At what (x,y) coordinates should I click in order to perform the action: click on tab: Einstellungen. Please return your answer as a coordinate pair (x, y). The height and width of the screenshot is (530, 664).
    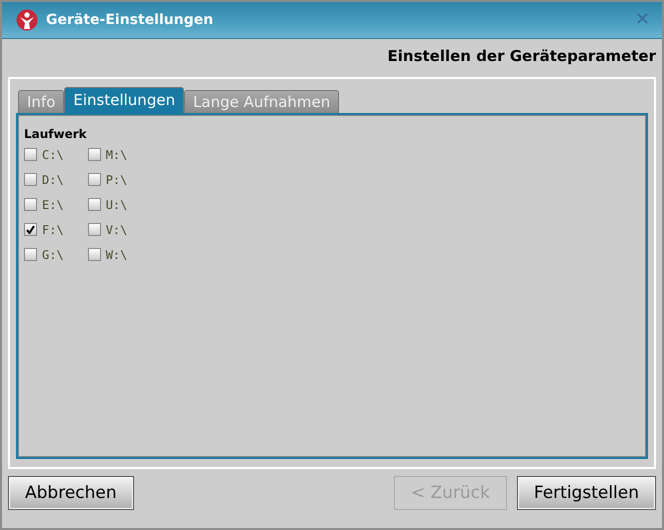
    Looking at the image, I should click on (124, 100).